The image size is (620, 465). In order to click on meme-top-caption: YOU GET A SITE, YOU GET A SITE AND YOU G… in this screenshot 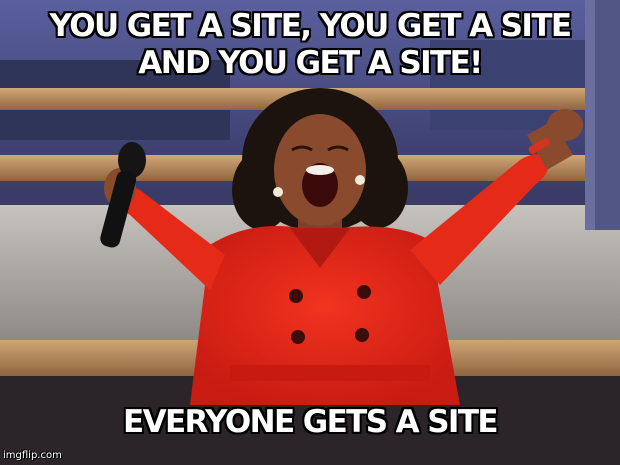, I will do `click(311, 44)`.